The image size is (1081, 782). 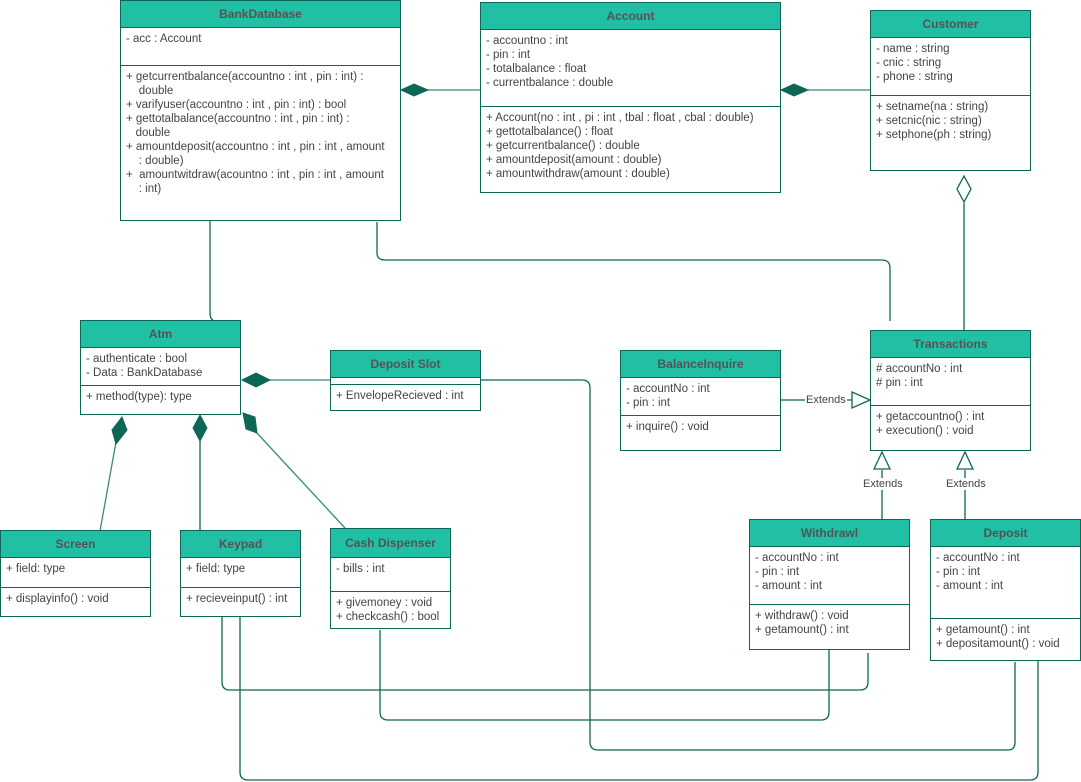 What do you see at coordinates (388, 617) in the screenshot?
I see `method: + checkcash() : bool` at bounding box center [388, 617].